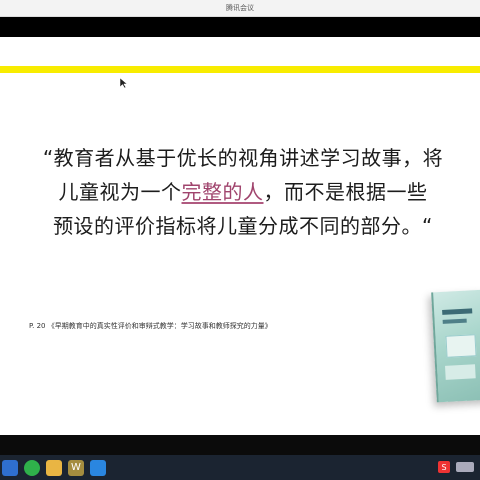 This screenshot has height=480, width=480. What do you see at coordinates (10, 467) in the screenshot?
I see `search-icon` at bounding box center [10, 467].